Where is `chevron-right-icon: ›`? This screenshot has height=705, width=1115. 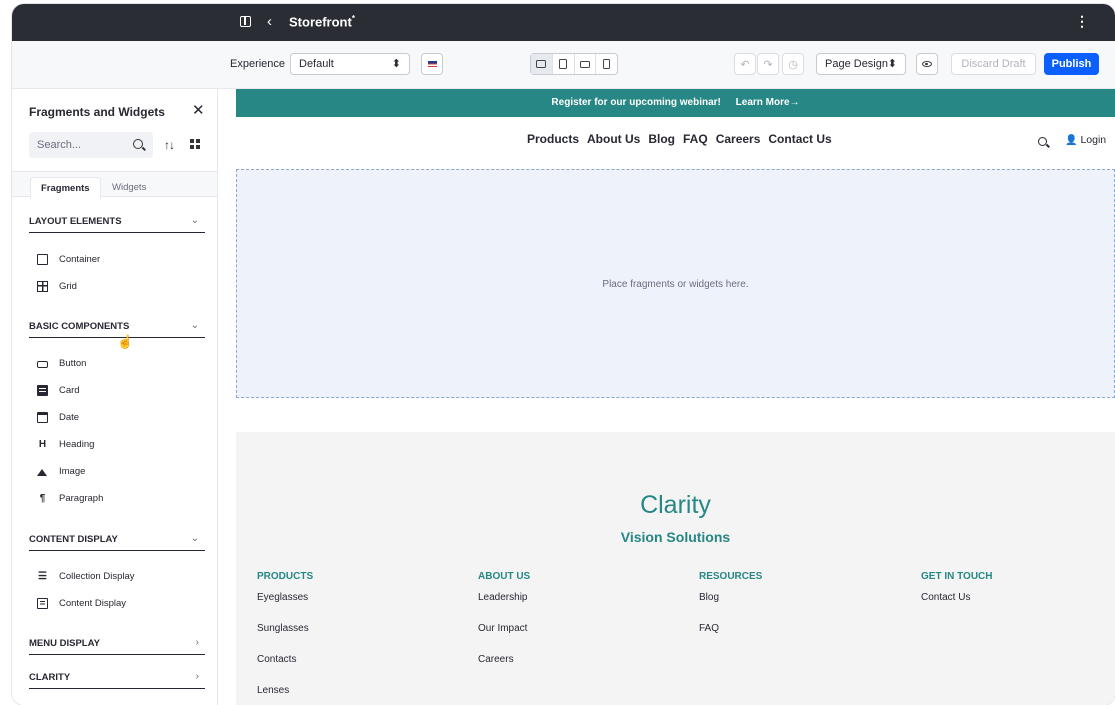
chevron-right-icon: › is located at coordinates (197, 642).